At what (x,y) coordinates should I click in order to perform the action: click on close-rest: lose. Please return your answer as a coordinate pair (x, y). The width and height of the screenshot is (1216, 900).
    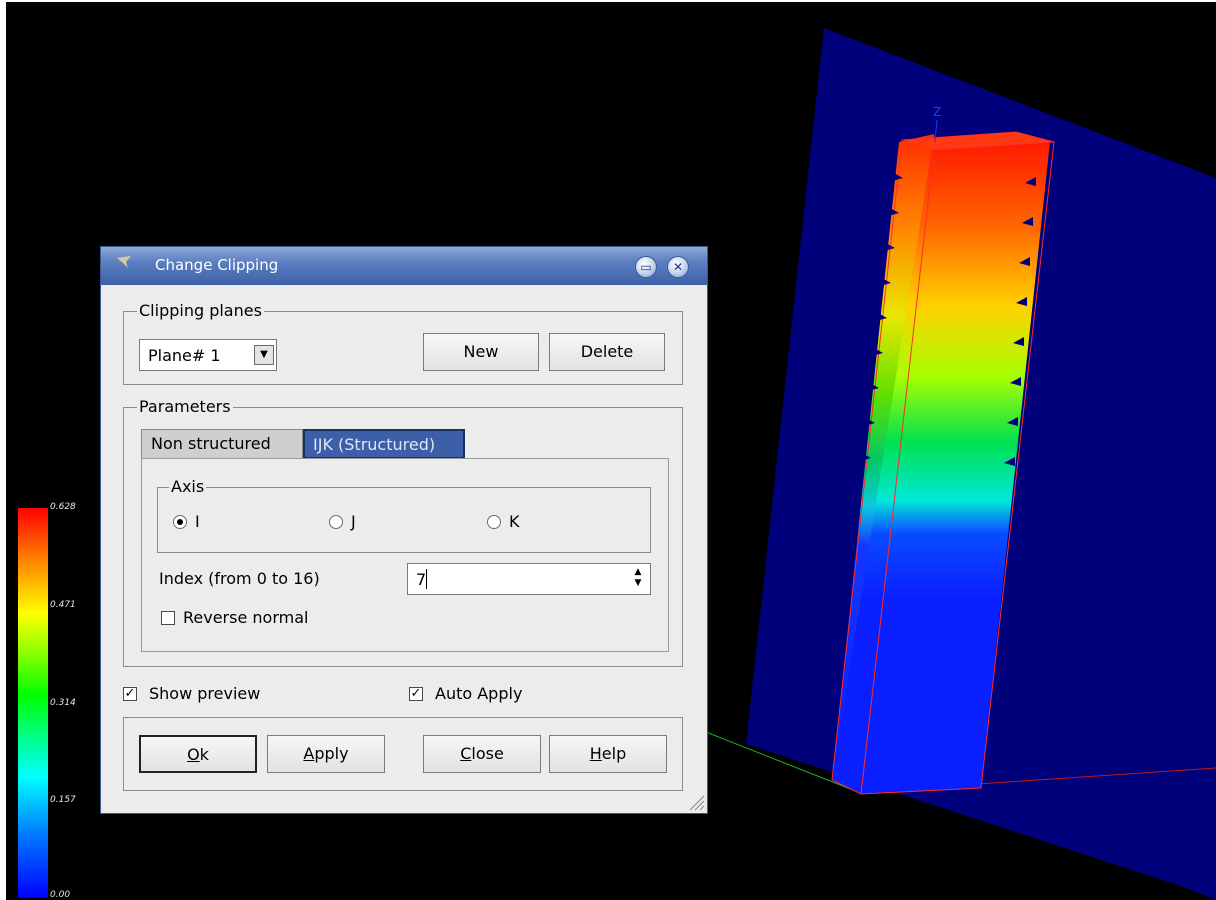
    Looking at the image, I should click on (487, 753).